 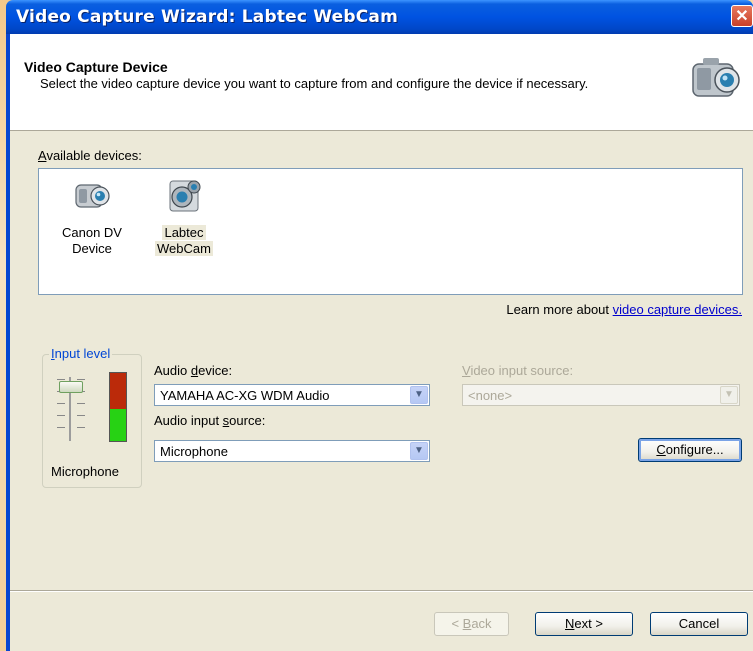 What do you see at coordinates (85, 471) in the screenshot?
I see `input-level-source-label: Microphone` at bounding box center [85, 471].